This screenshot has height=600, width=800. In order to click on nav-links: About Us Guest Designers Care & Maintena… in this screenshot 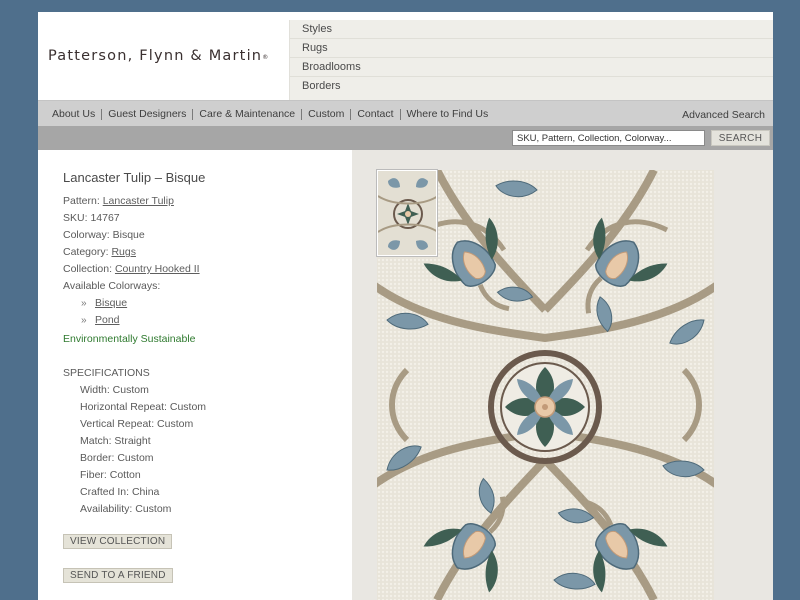, I will do `click(271, 114)`.